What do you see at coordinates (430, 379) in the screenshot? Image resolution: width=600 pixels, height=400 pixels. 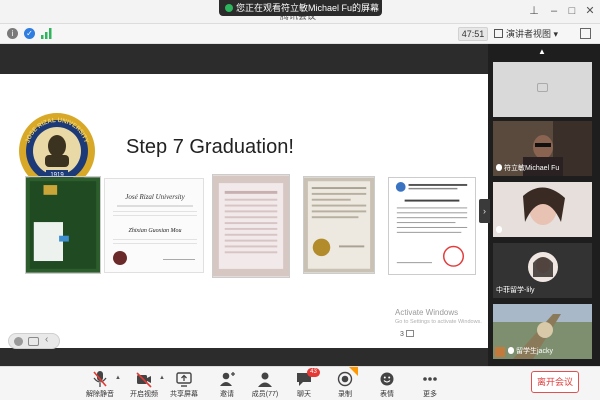 I see `more-icon` at bounding box center [430, 379].